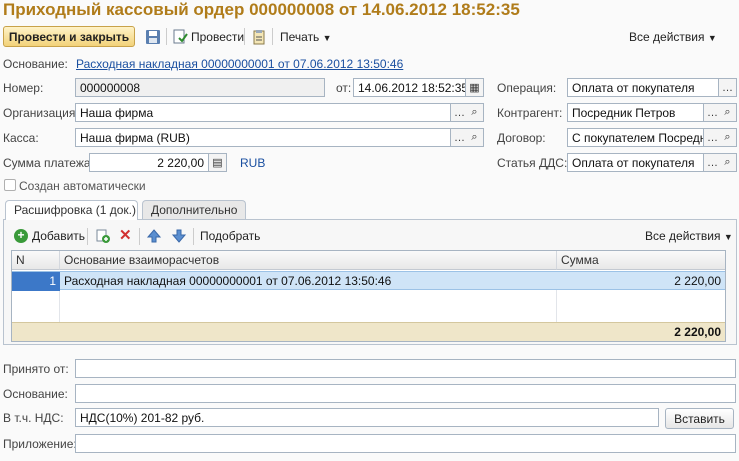 The height and width of the screenshot is (461, 739). Describe the element at coordinates (252, 163) in the screenshot. I see `currency-label: RUB` at that location.